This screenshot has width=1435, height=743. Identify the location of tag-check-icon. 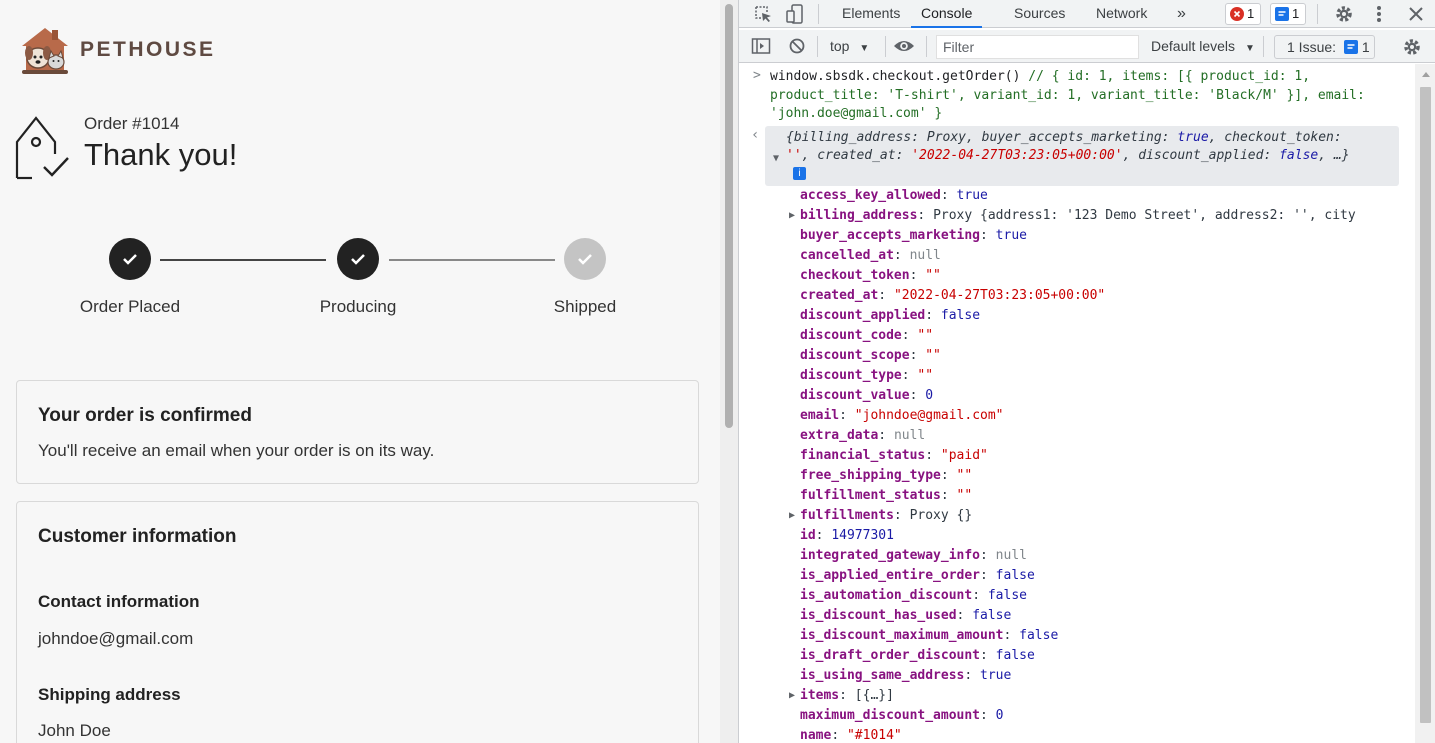
(42, 148).